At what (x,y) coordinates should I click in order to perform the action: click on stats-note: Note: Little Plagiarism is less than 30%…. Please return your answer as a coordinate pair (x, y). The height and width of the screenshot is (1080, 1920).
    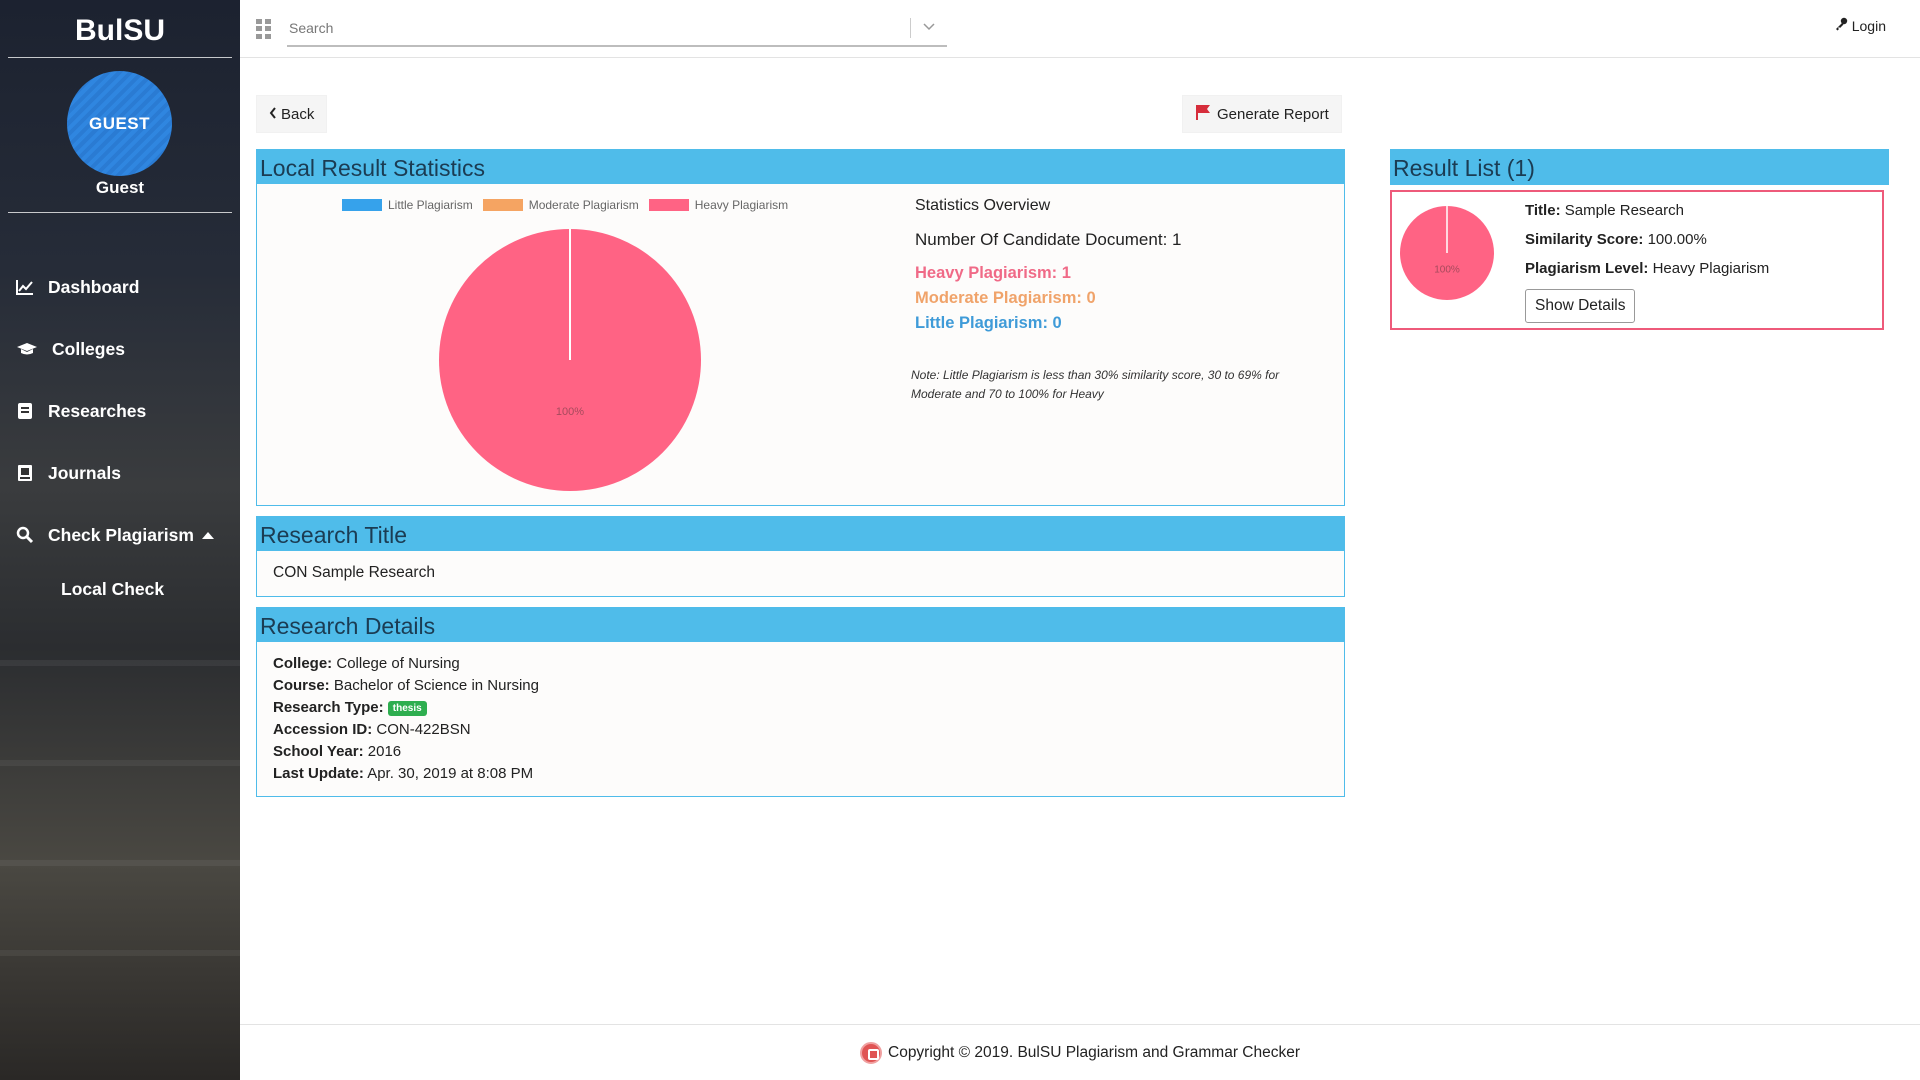
    Looking at the image, I should click on (1095, 384).